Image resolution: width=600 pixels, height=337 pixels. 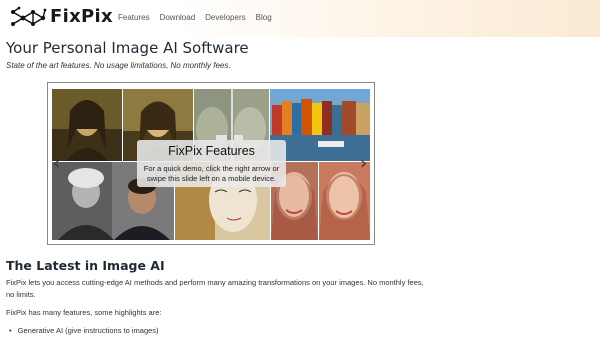 I want to click on nav-link-download: Download, so click(x=178, y=17).